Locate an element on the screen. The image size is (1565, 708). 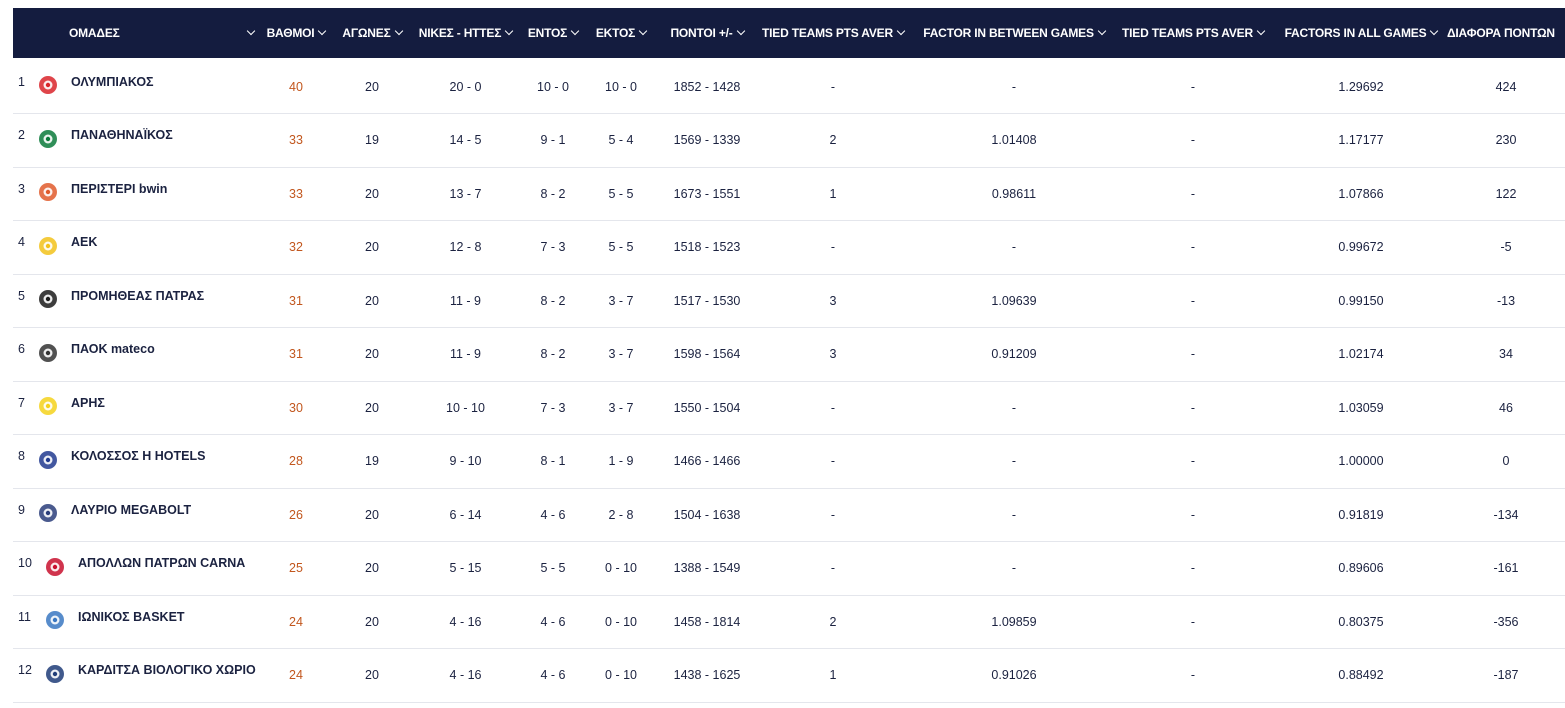
team-name: ΚΑΡΔΙΤΣΑ ΒΙΟΛΟΓΙΚΟ ΧΩΡΙΟ is located at coordinates (170, 670).